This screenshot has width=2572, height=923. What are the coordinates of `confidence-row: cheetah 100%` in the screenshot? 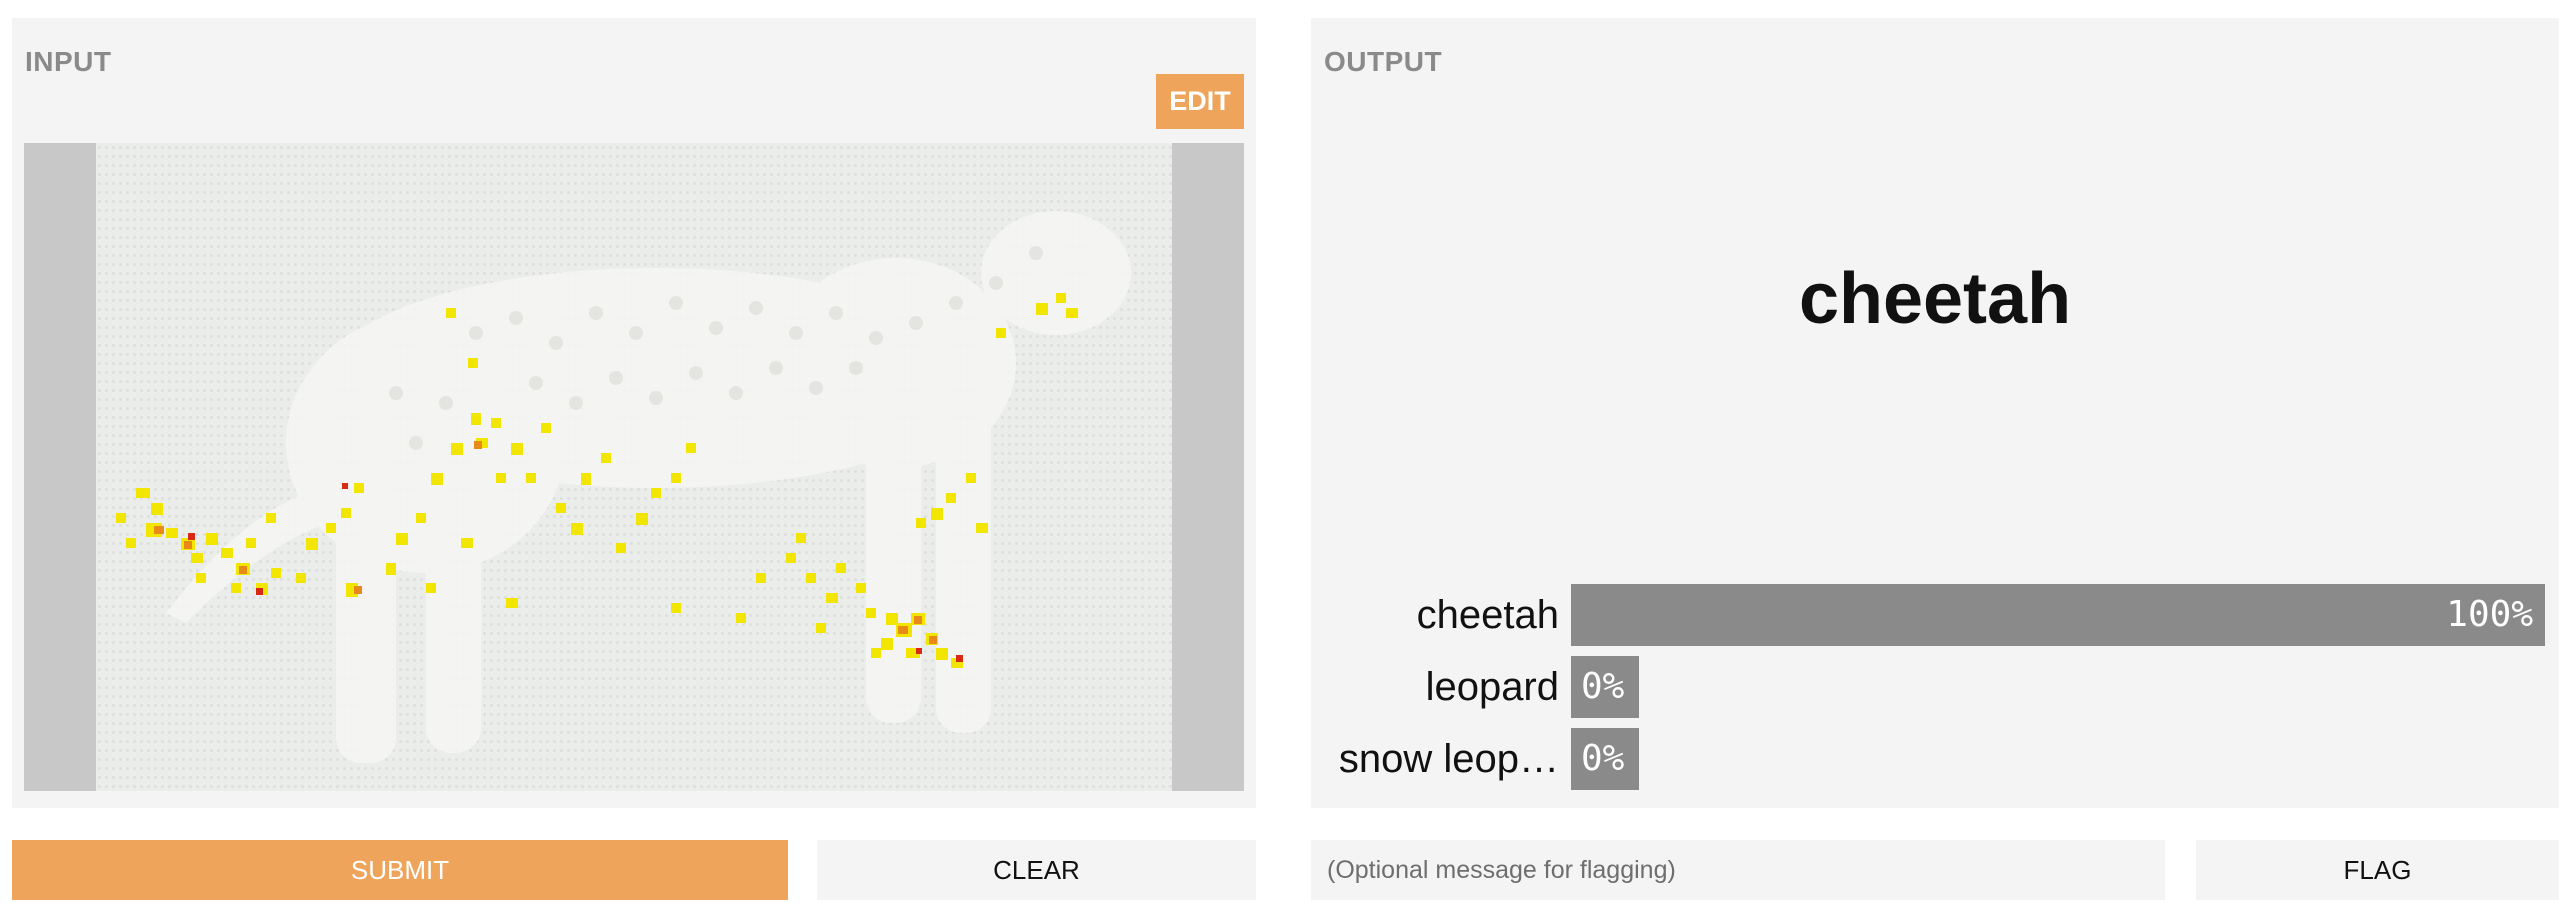 It's located at (1935, 615).